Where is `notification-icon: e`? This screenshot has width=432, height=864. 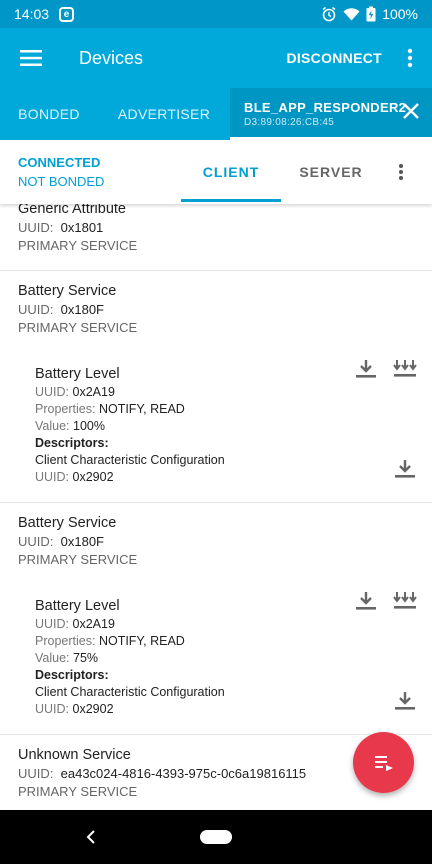
notification-icon: e is located at coordinates (67, 14).